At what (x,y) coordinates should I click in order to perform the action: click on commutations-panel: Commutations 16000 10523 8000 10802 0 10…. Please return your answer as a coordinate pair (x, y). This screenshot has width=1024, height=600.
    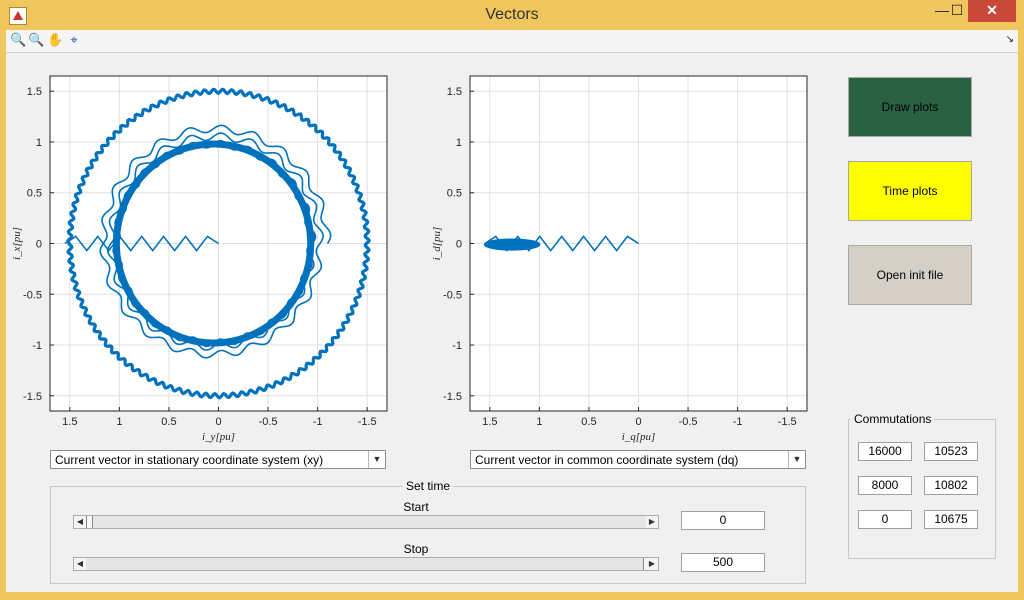
    Looking at the image, I should click on (922, 485).